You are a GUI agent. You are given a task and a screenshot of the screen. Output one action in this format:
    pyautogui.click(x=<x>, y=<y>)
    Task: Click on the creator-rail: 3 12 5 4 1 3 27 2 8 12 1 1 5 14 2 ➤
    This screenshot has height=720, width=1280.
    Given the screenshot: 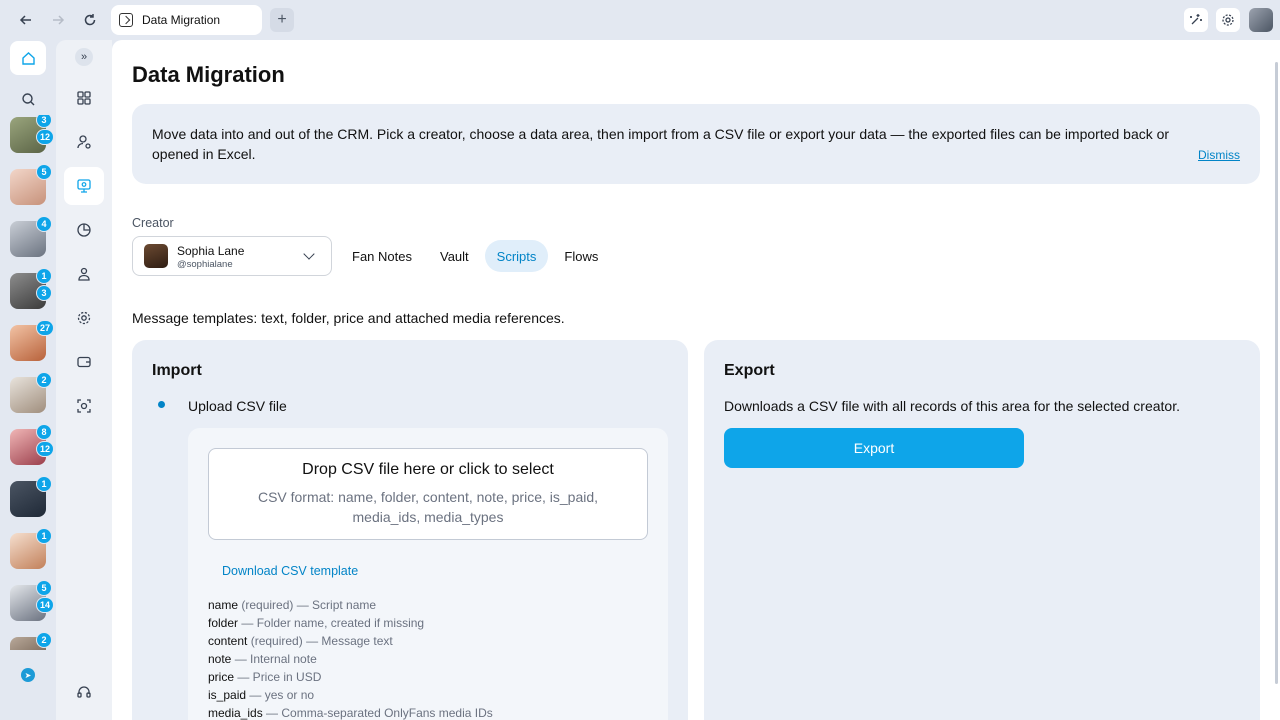 What is the action you would take?
    pyautogui.click(x=28, y=380)
    